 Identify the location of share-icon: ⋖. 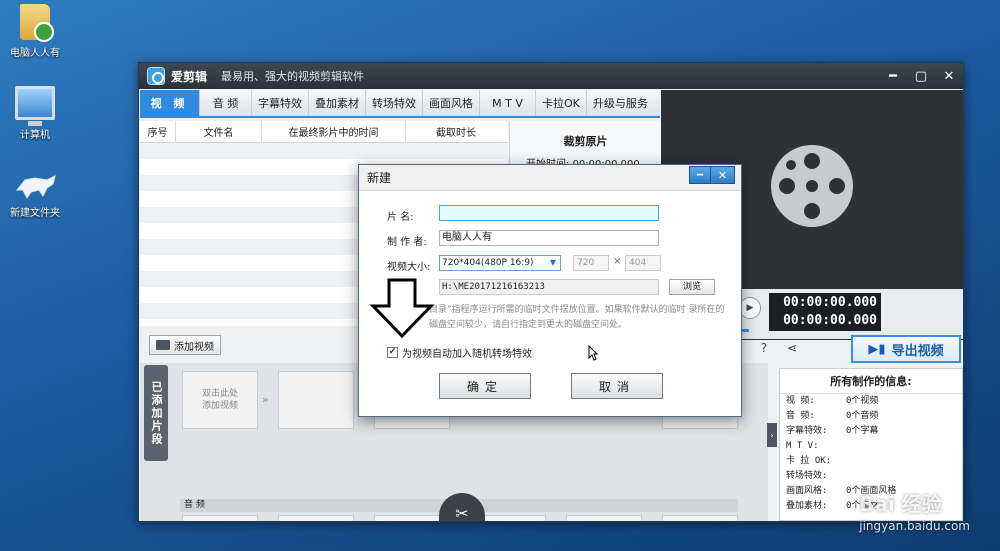
(792, 348).